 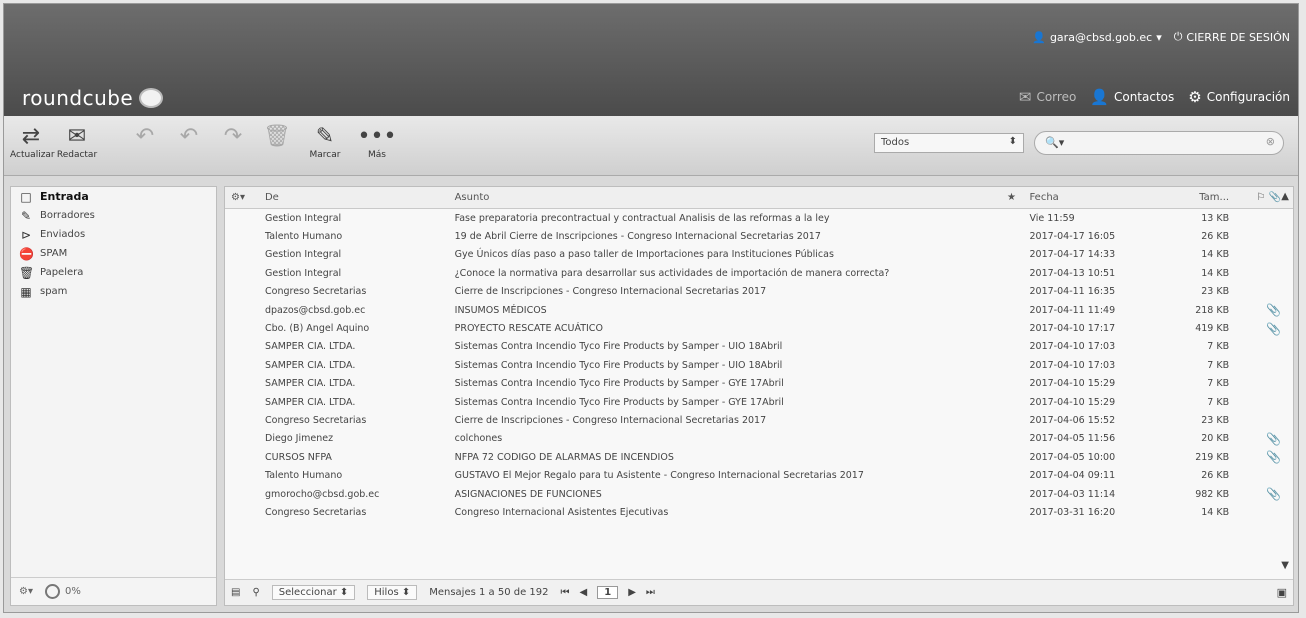 I want to click on message-date: 2017-04-13 10:51, so click(x=1072, y=273).